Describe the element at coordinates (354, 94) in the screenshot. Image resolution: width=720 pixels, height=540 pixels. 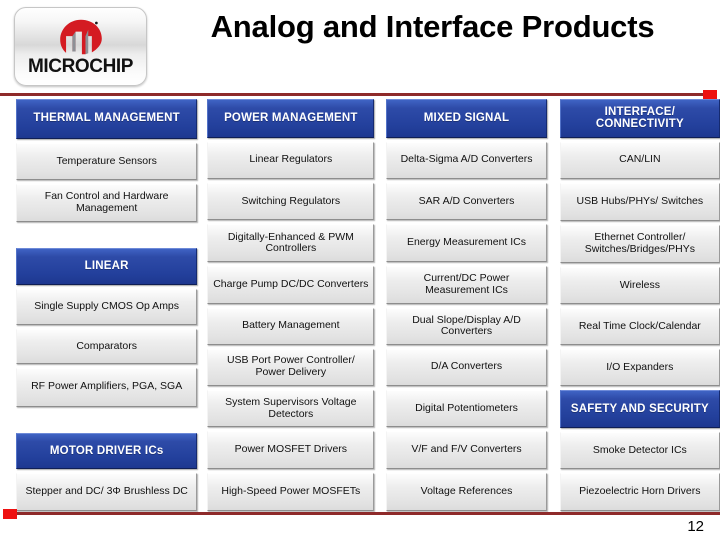
I see `top-rule` at that location.